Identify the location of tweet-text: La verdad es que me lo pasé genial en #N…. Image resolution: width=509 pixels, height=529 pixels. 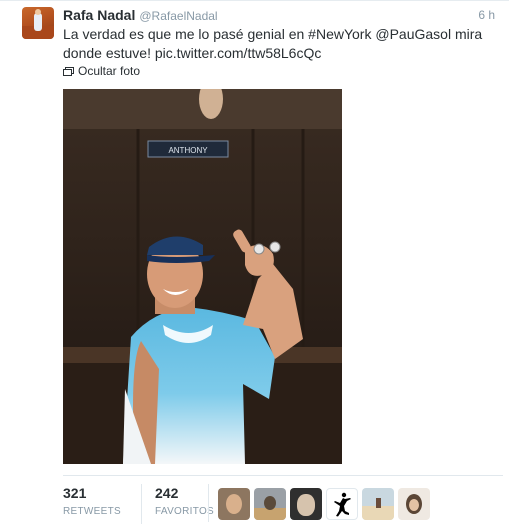
(278, 44).